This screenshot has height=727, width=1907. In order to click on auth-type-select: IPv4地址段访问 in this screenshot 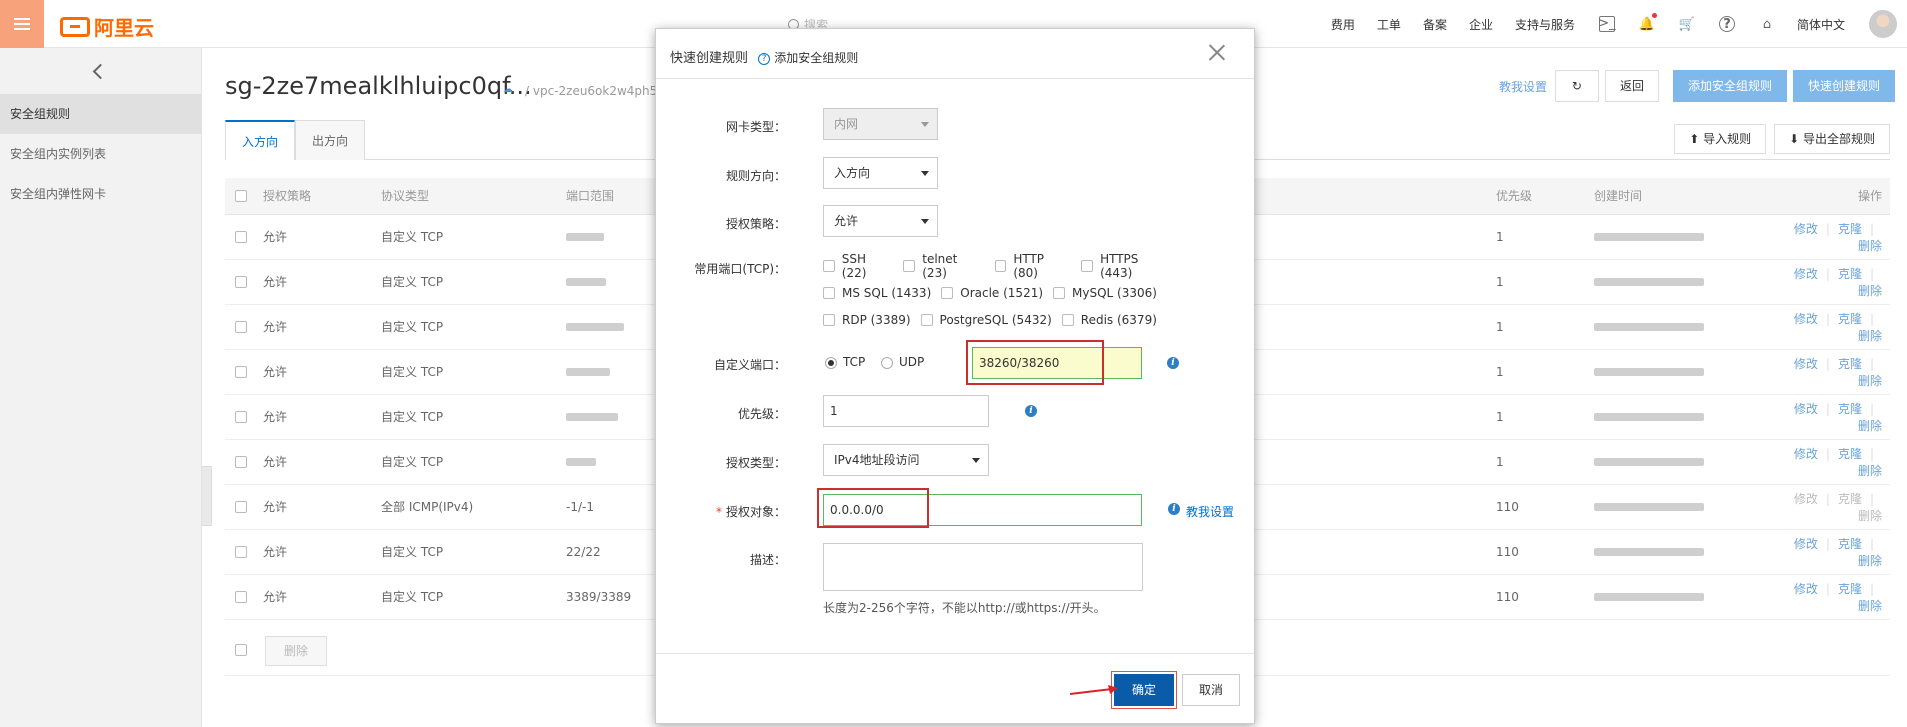, I will do `click(906, 460)`.